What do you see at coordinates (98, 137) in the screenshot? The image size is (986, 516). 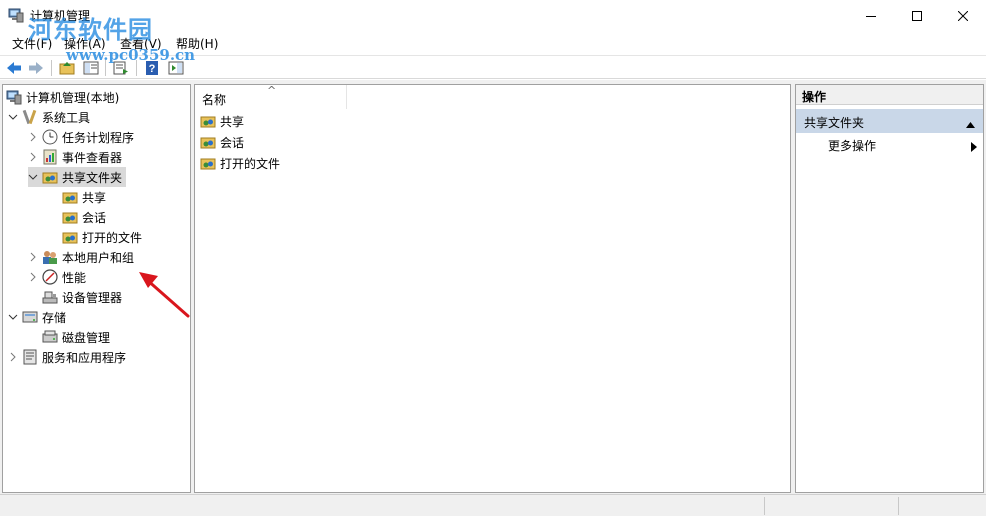 I see `tree-label: 任务计划程序` at bounding box center [98, 137].